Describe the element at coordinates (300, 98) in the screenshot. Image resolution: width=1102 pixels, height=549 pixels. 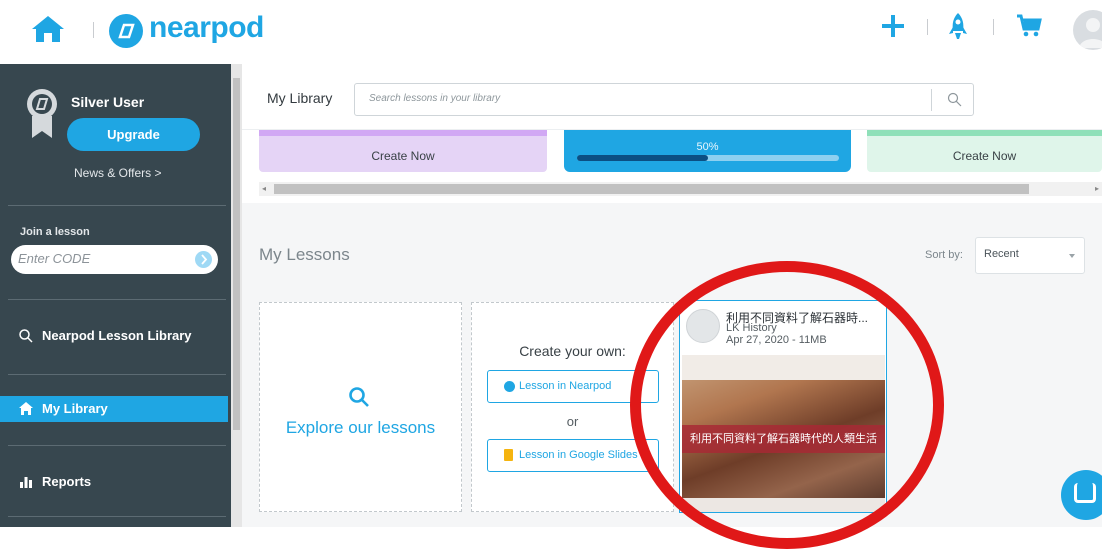
I see `page-title: My Library` at that location.